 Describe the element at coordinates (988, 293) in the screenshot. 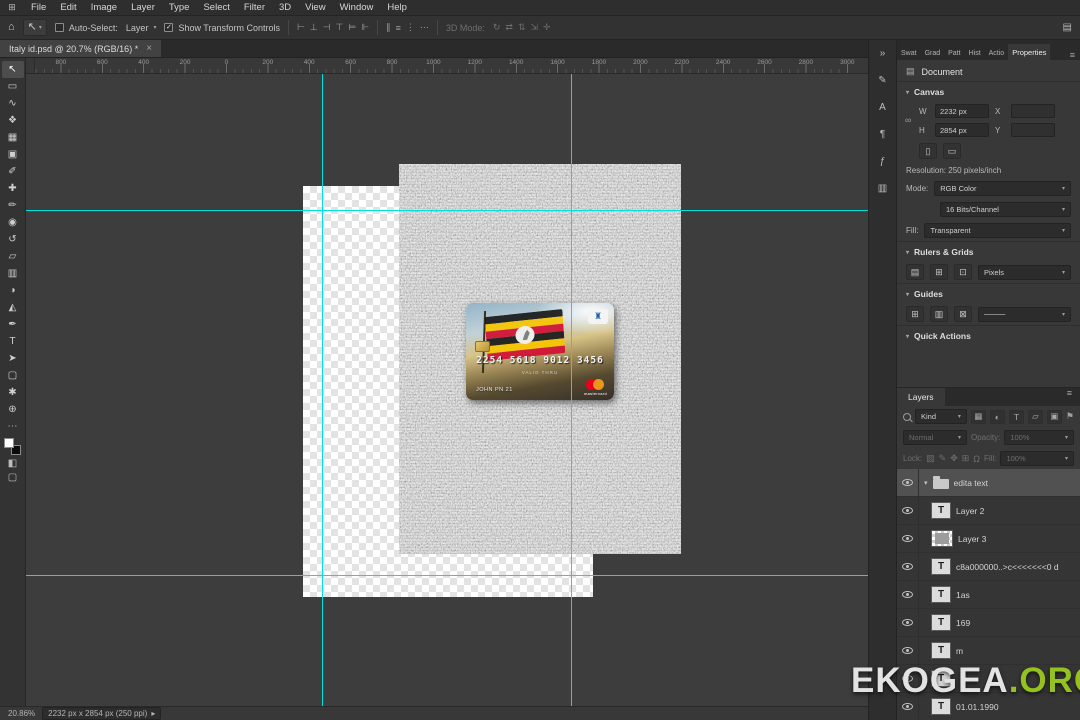

I see `section-guides: ▾ Guides` at that location.